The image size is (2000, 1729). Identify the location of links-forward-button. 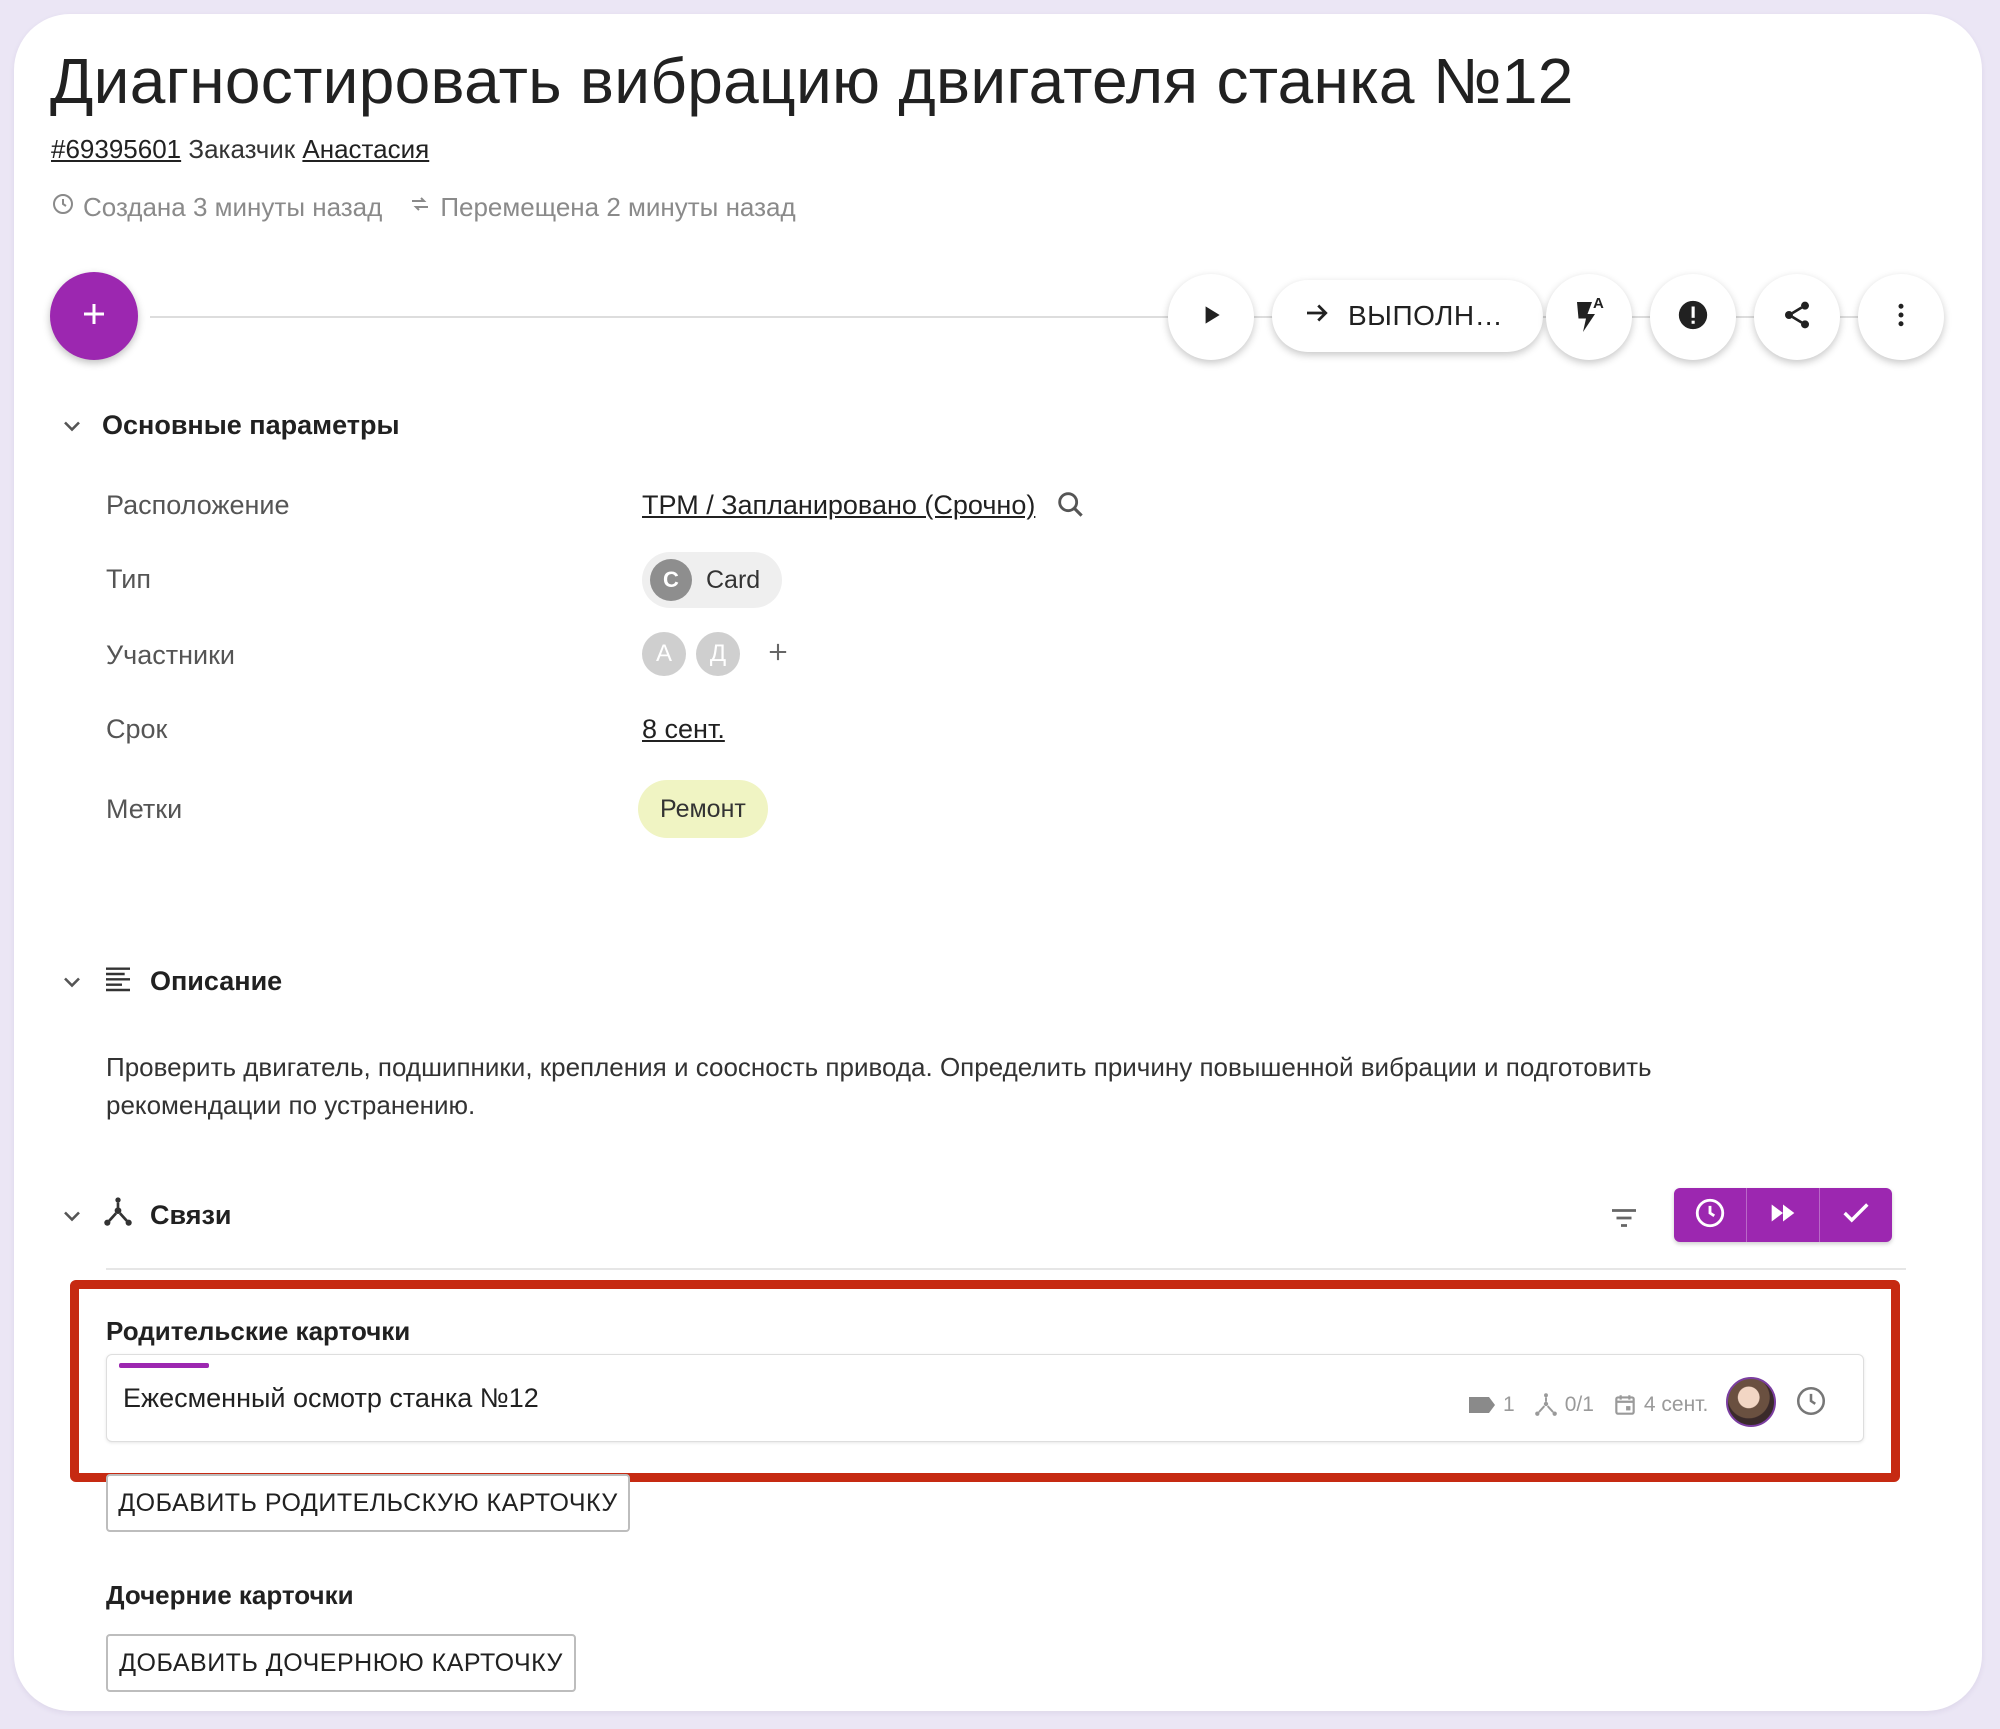
(1783, 1215).